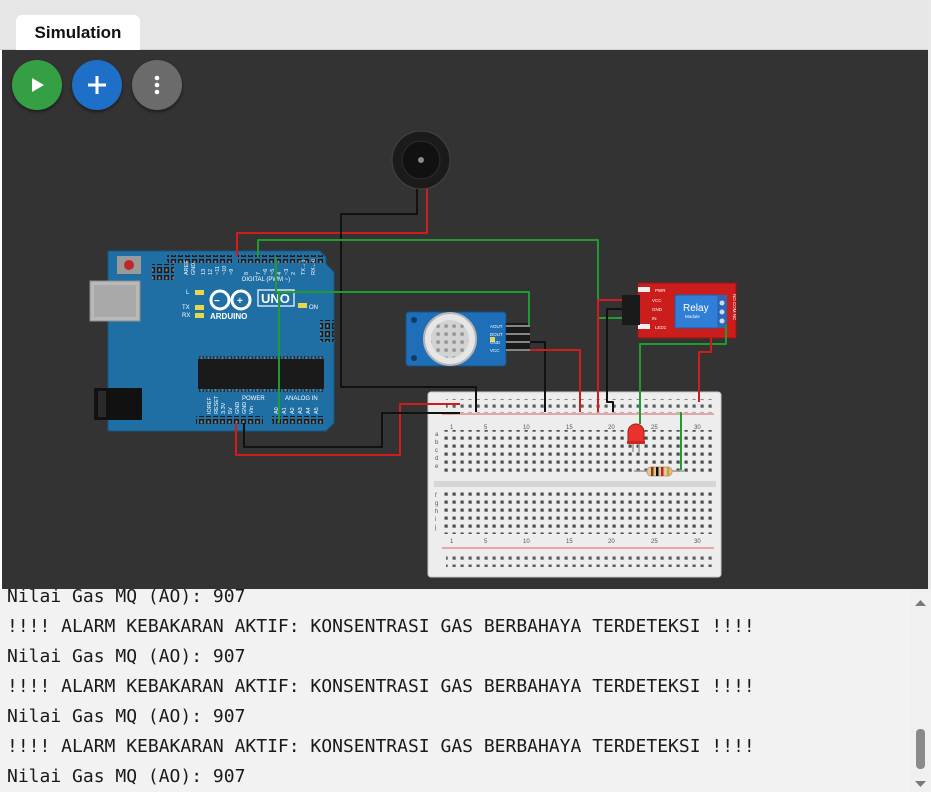 The height and width of the screenshot is (797, 931). I want to click on arduino-pin-10: ~10, so click(225, 270).